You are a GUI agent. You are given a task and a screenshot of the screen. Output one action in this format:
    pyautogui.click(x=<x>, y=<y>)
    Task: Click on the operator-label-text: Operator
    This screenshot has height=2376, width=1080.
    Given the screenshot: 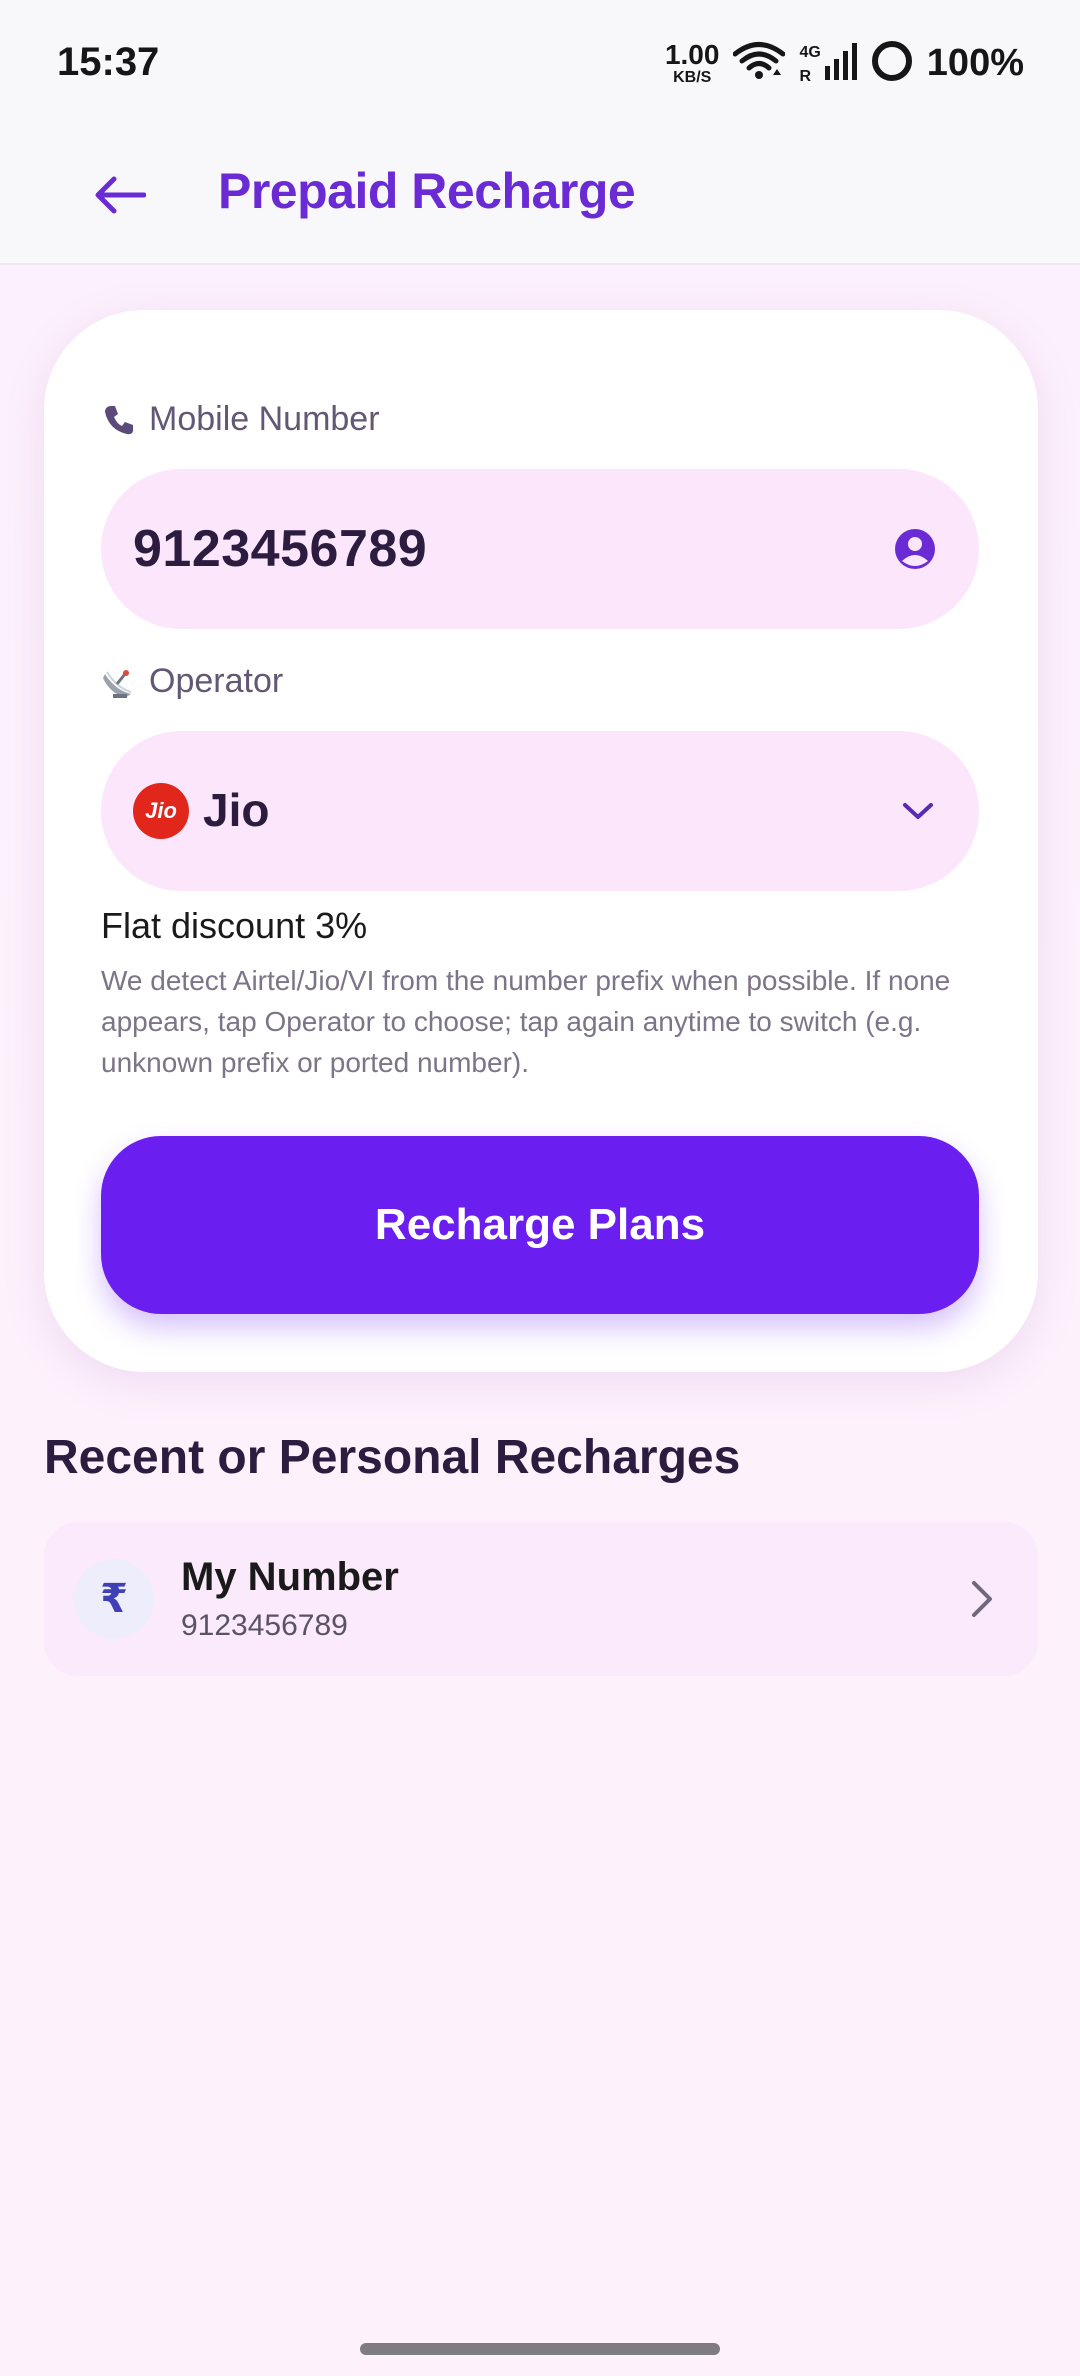 What is the action you would take?
    pyautogui.click(x=216, y=681)
    